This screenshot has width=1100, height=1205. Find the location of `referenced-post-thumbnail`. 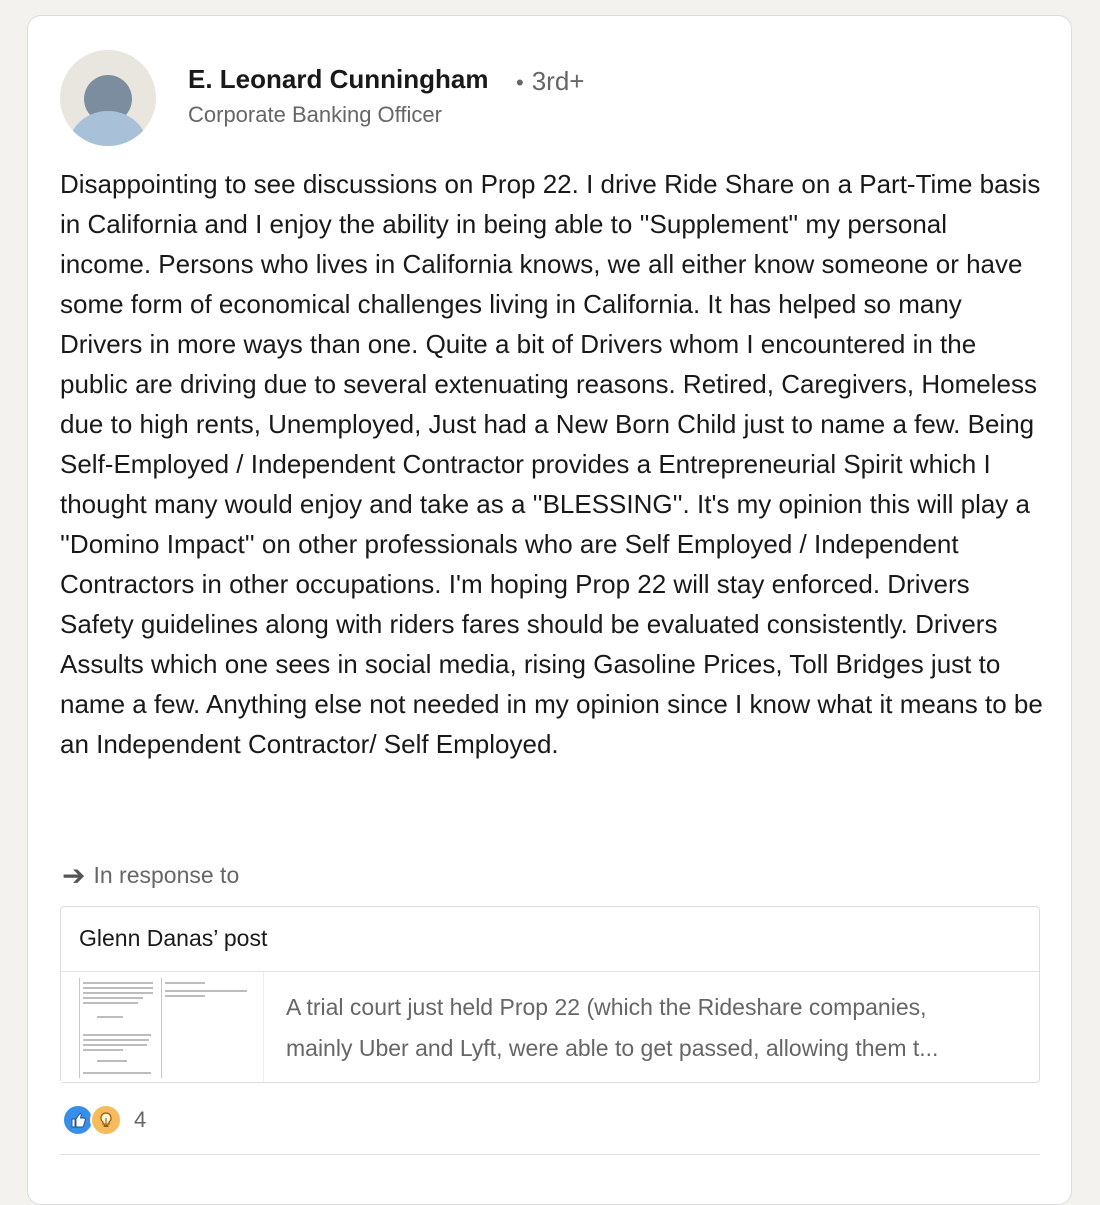

referenced-post-thumbnail is located at coordinates (162, 1027).